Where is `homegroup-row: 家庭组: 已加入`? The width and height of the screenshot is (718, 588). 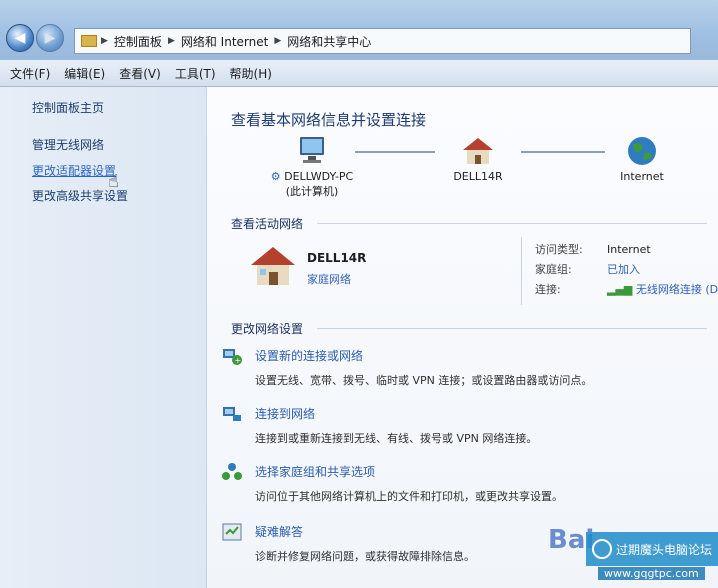
homegroup-row: 家庭组: 已加入 is located at coordinates (587, 269).